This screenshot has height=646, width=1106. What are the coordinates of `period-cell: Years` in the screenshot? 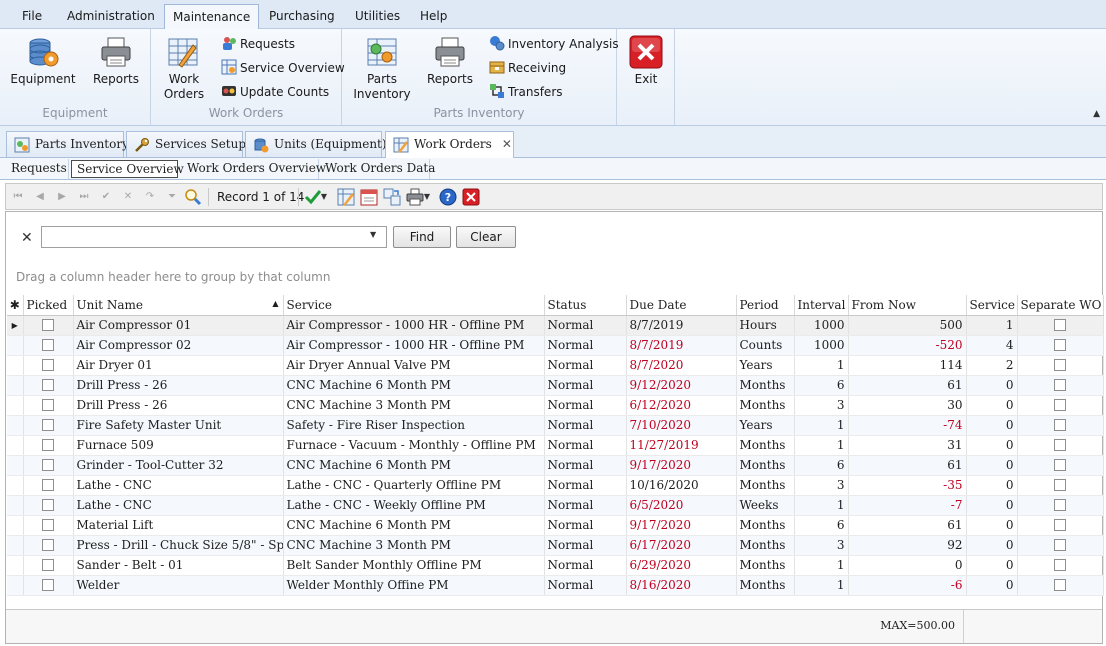 It's located at (765, 365).